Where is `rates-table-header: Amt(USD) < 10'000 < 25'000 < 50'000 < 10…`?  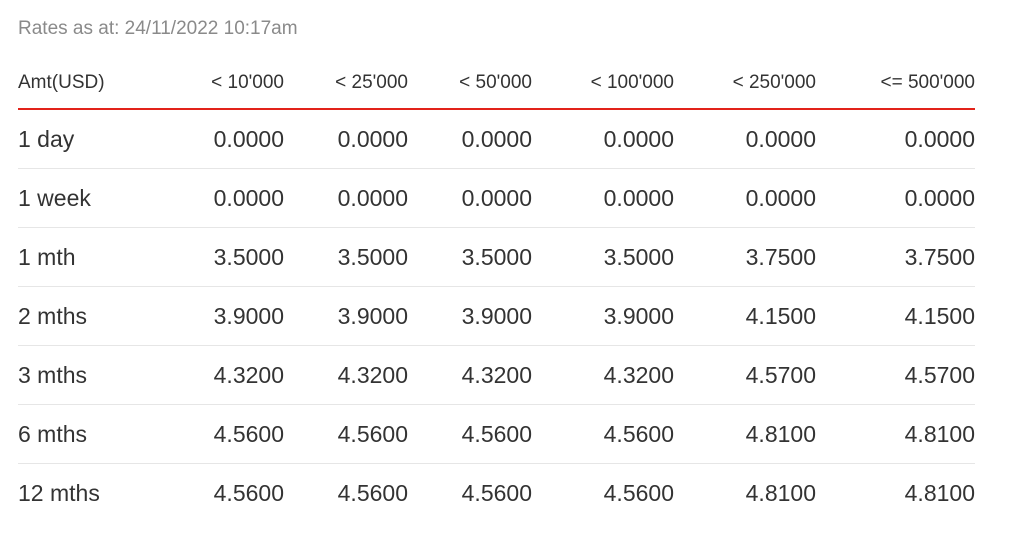 rates-table-header: Amt(USD) < 10'000 < 25'000 < 50'000 < 10… is located at coordinates (496, 84).